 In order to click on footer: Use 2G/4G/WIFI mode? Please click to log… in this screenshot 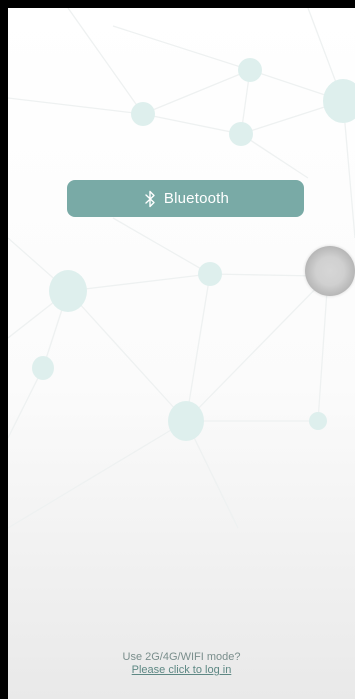, I will do `click(181, 664)`.